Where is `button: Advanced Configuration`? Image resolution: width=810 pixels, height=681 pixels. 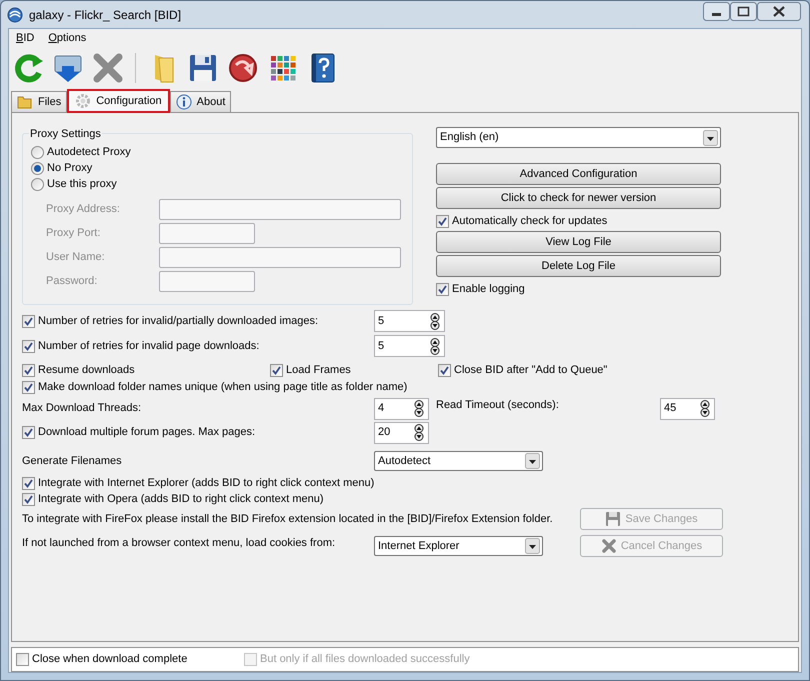
button: Advanced Configuration is located at coordinates (578, 174).